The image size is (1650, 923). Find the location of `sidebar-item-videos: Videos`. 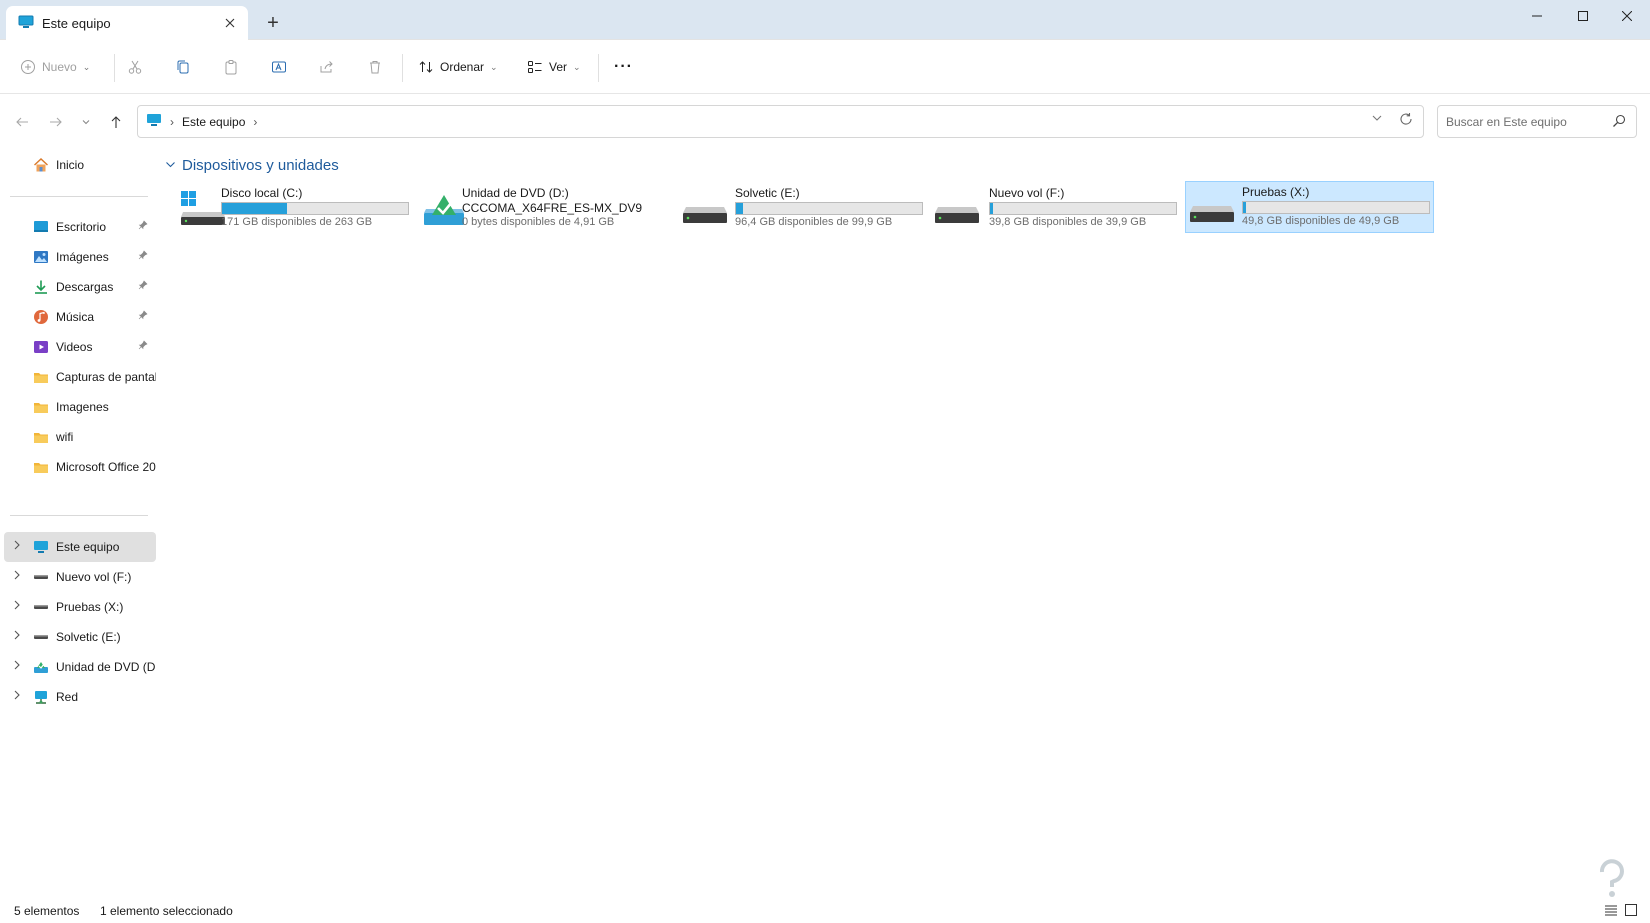

sidebar-item-videos: Videos is located at coordinates (80, 347).